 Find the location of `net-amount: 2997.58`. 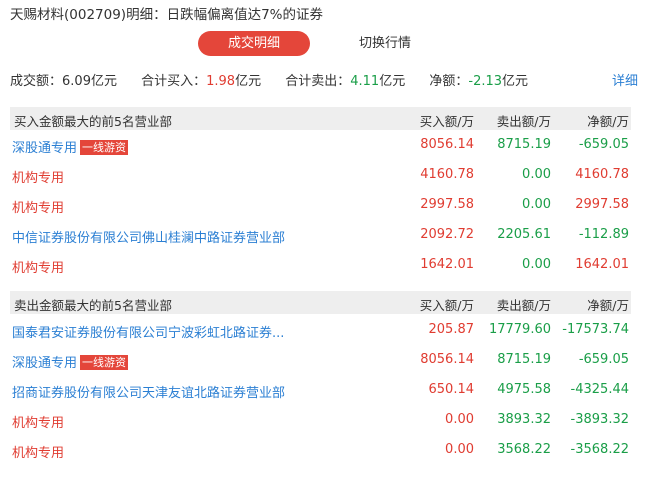

net-amount: 2997.58 is located at coordinates (602, 204).